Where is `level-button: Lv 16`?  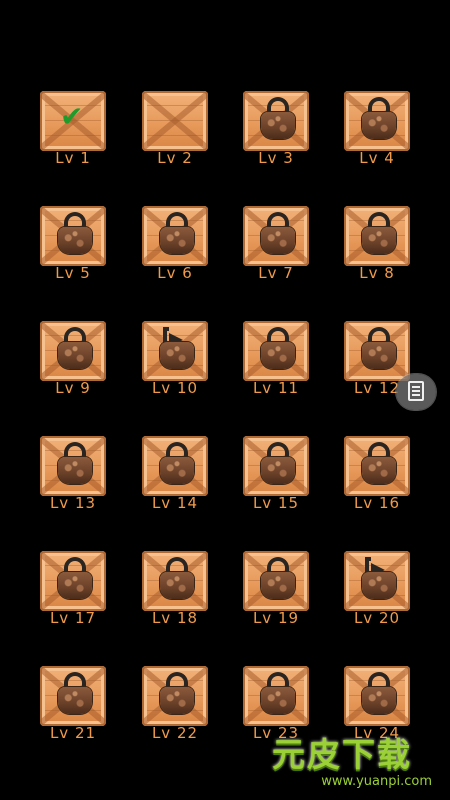
level-button: Lv 16 is located at coordinates (377, 476).